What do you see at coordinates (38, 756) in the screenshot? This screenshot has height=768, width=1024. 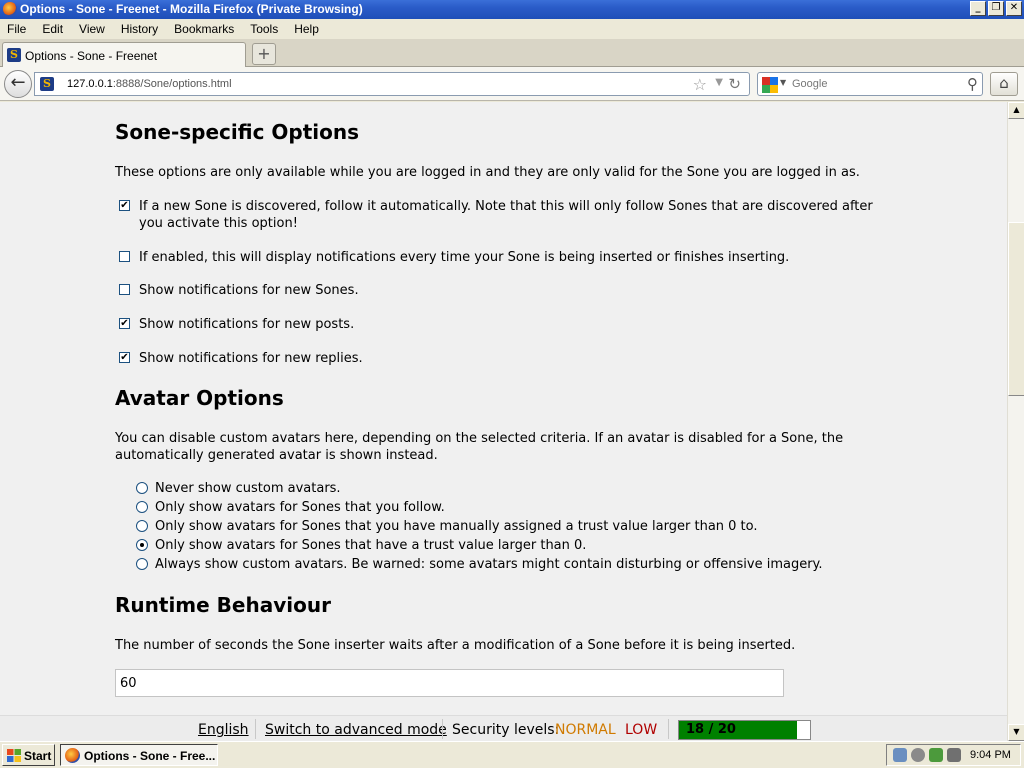 I see `start-label: Start` at bounding box center [38, 756].